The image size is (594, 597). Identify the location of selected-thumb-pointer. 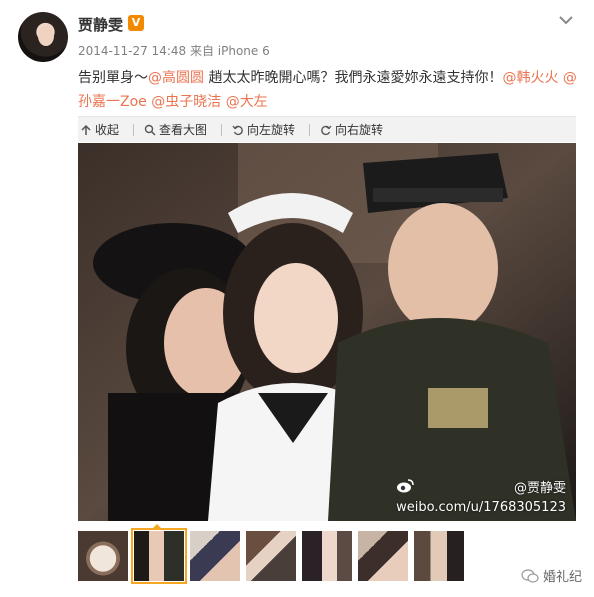
(157, 527).